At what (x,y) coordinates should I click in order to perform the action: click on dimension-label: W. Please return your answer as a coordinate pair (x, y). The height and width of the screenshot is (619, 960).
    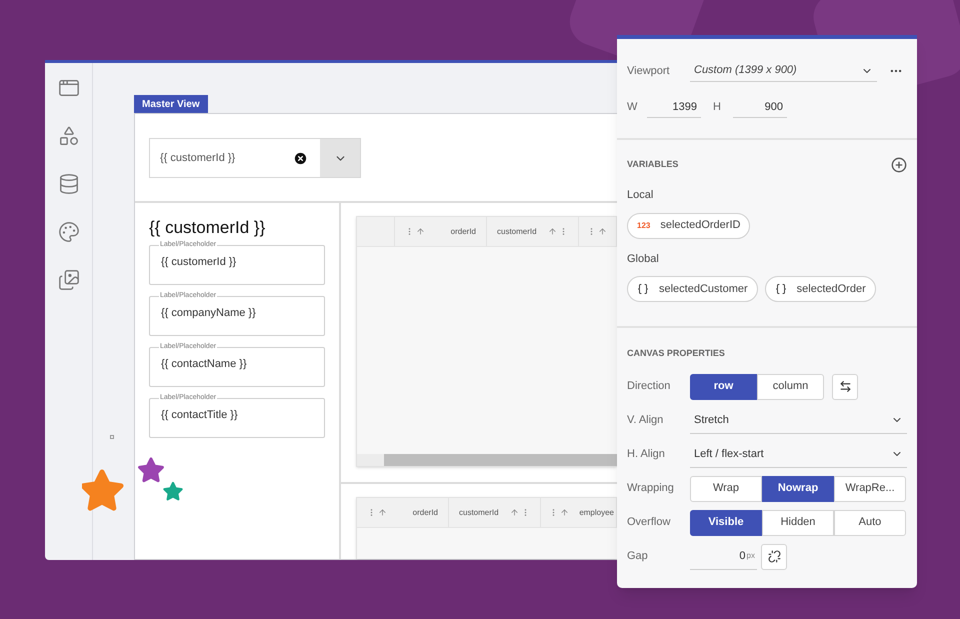
    Looking at the image, I should click on (632, 107).